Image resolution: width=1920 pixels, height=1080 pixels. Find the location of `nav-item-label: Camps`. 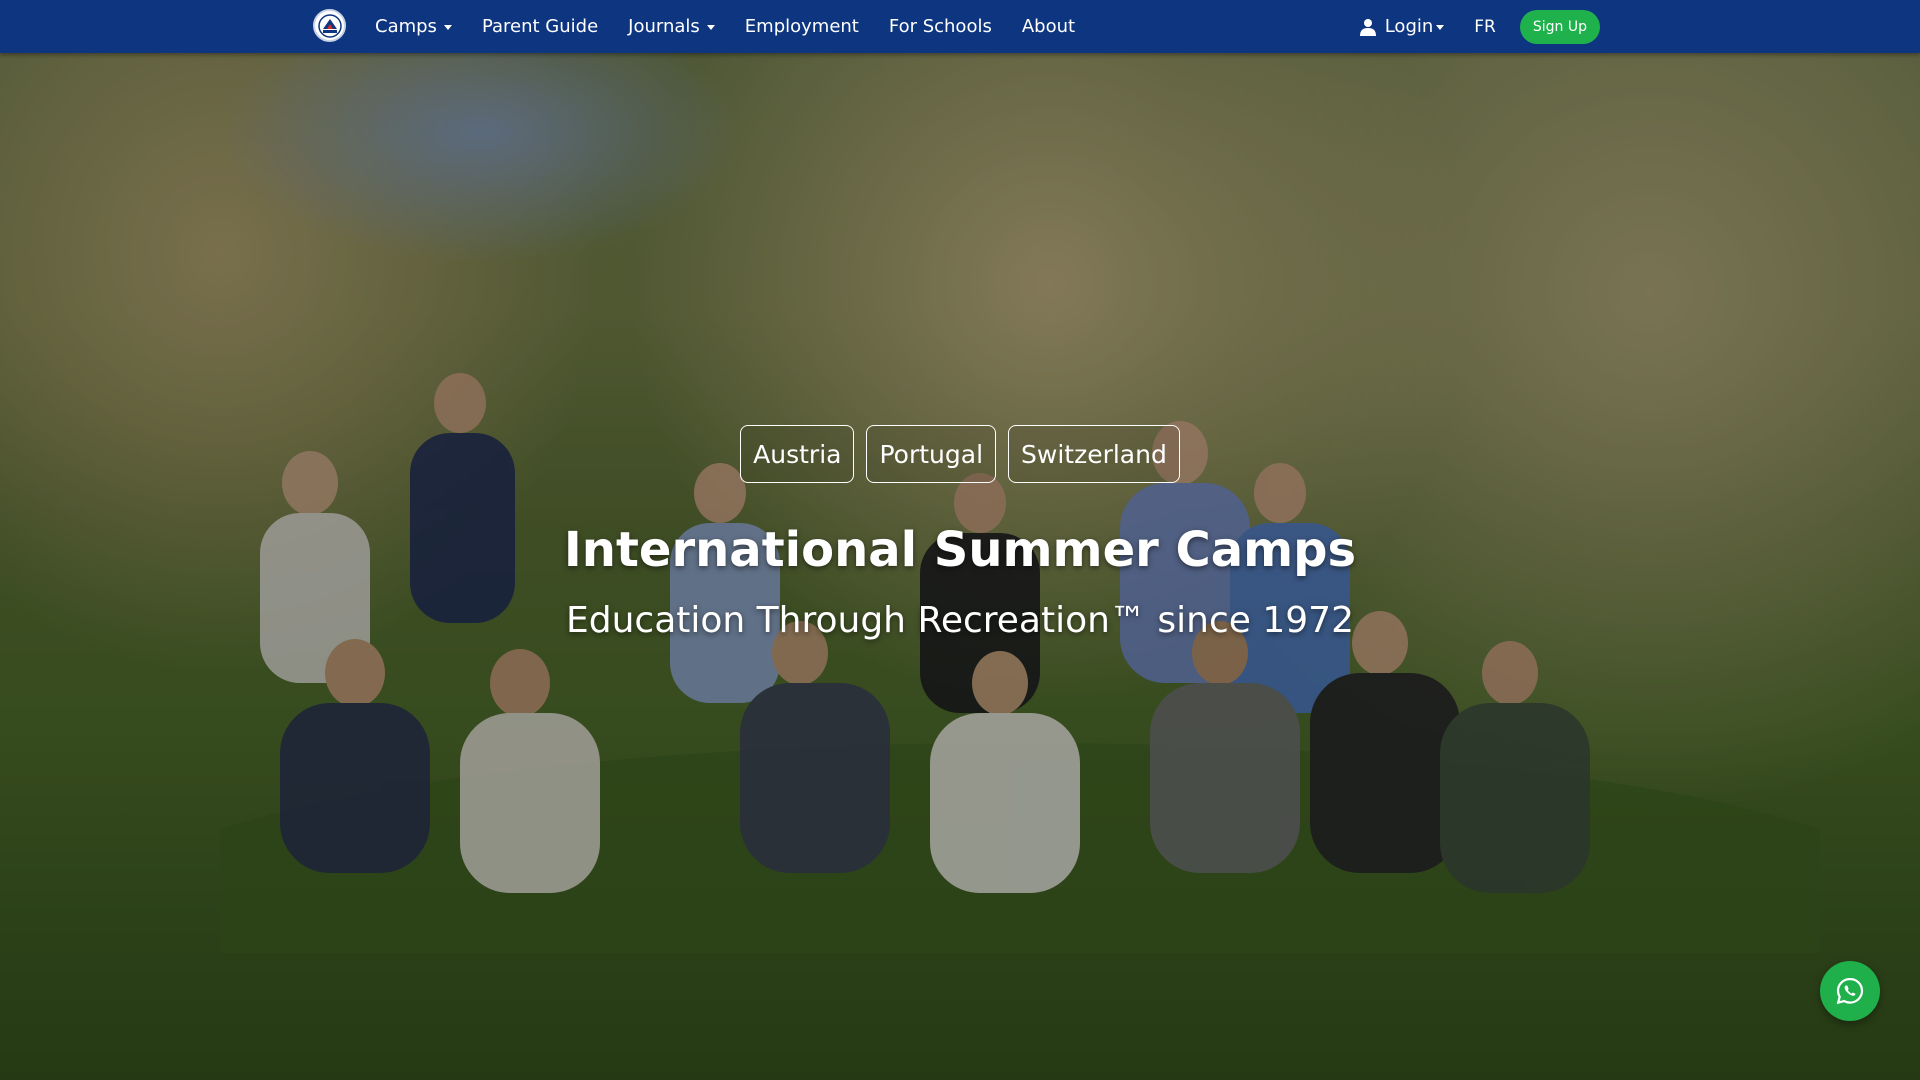

nav-item-label: Camps is located at coordinates (406, 26).